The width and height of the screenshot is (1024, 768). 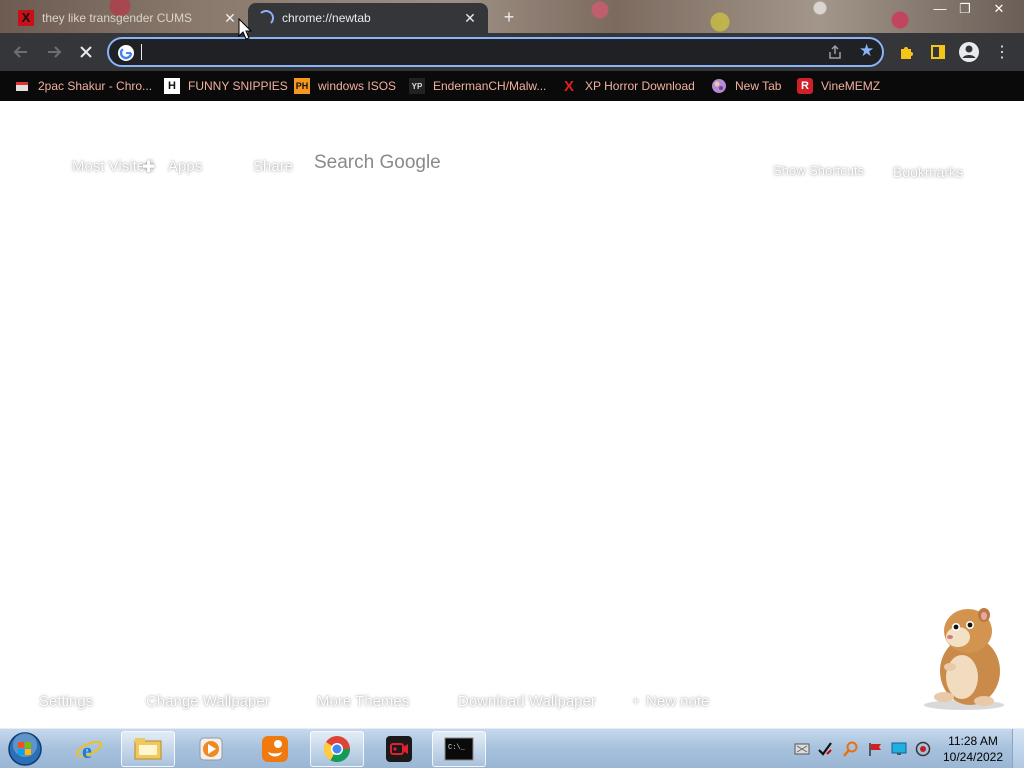 I want to click on share-icon, so click(x=835, y=54).